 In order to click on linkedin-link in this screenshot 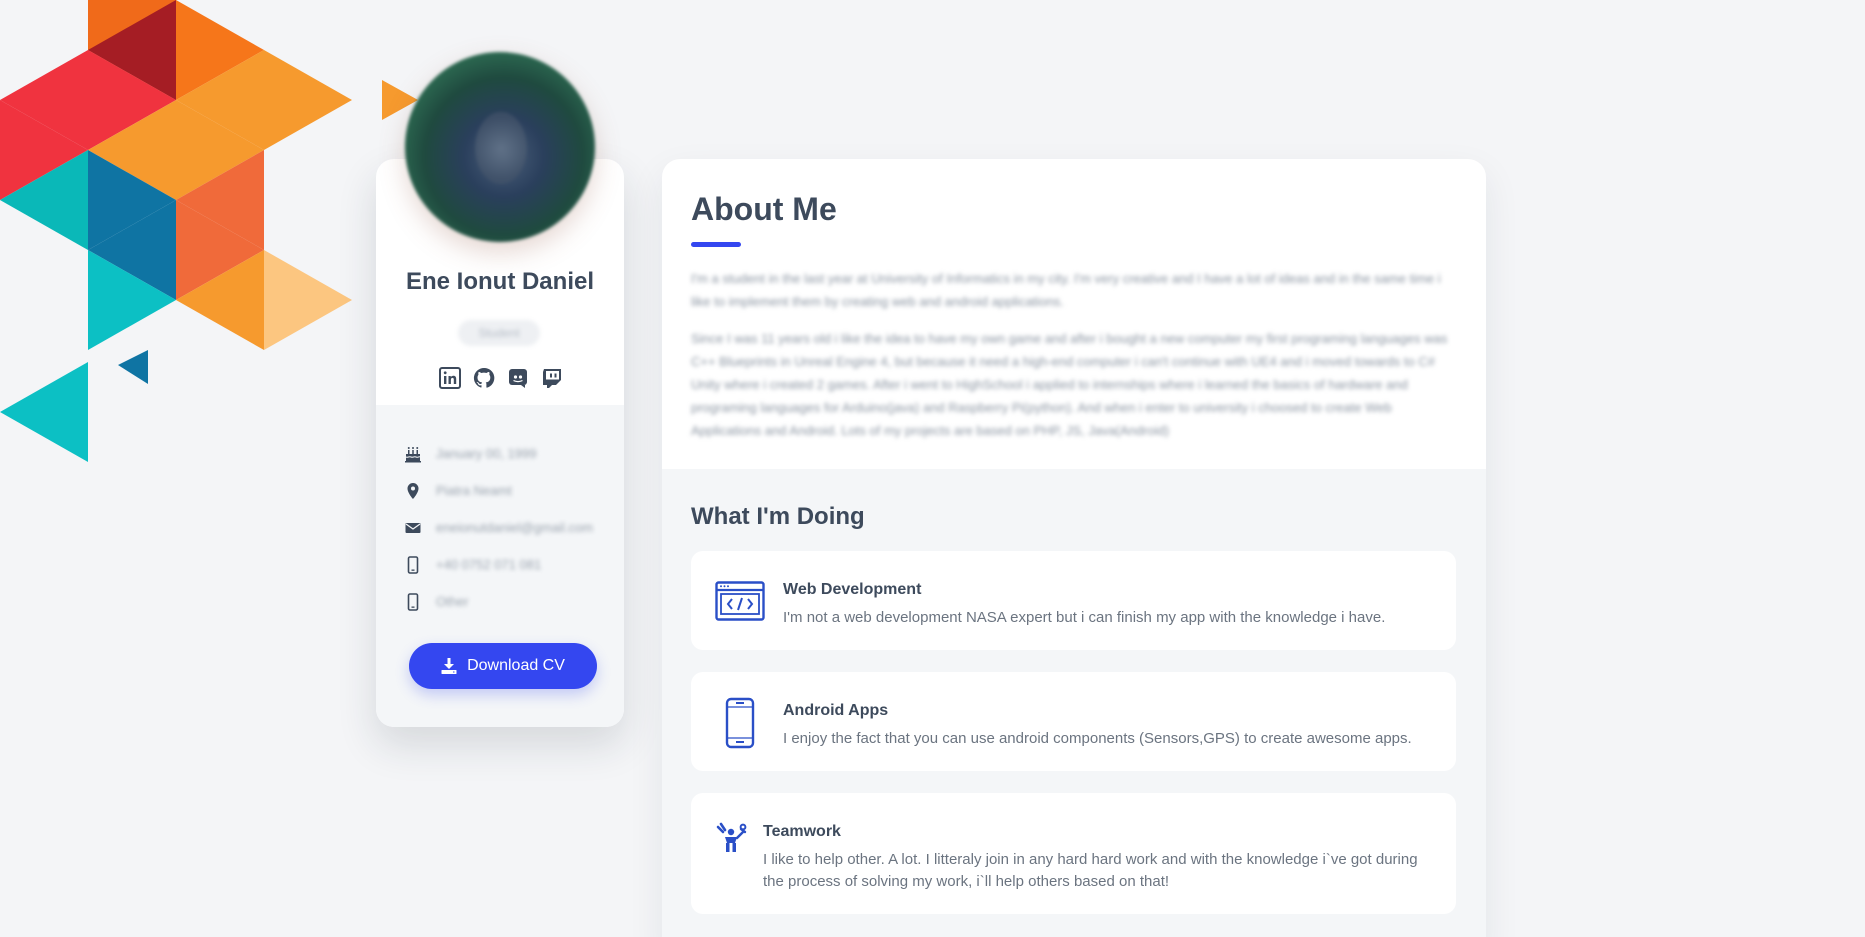, I will do `click(450, 378)`.